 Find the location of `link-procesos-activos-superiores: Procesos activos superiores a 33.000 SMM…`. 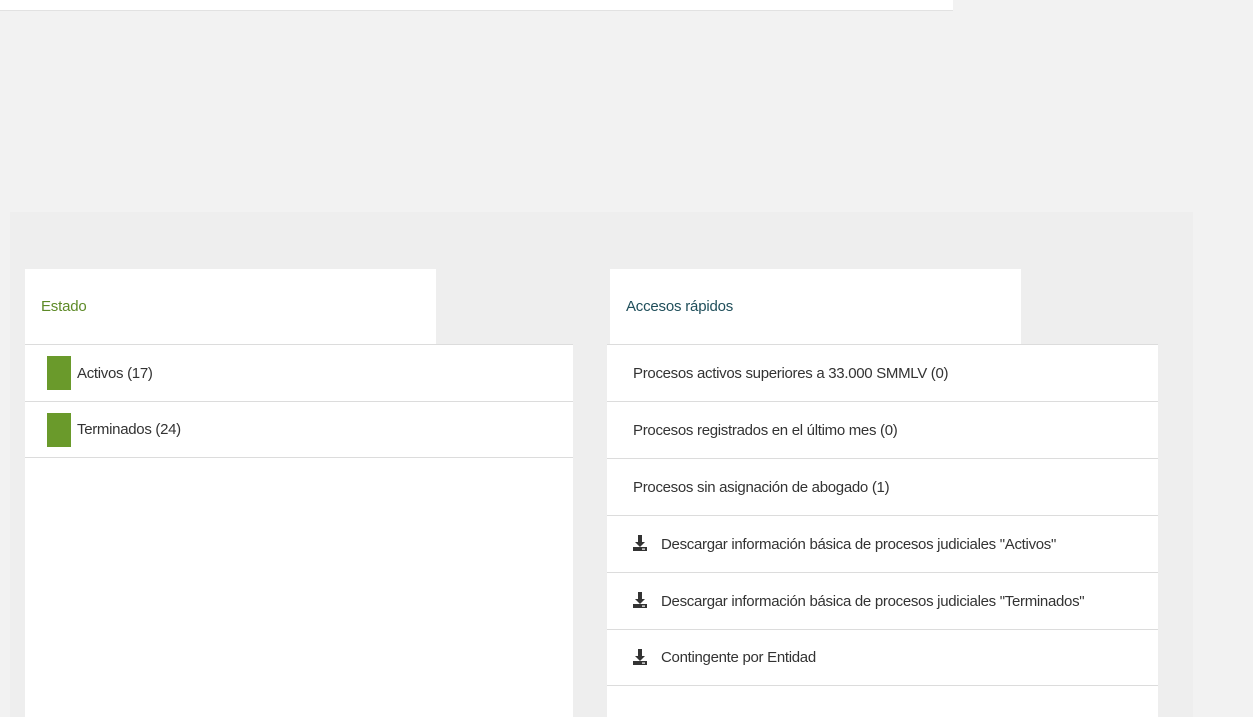

link-procesos-activos-superiores: Procesos activos superiores a 33.000 SMM… is located at coordinates (882, 372).